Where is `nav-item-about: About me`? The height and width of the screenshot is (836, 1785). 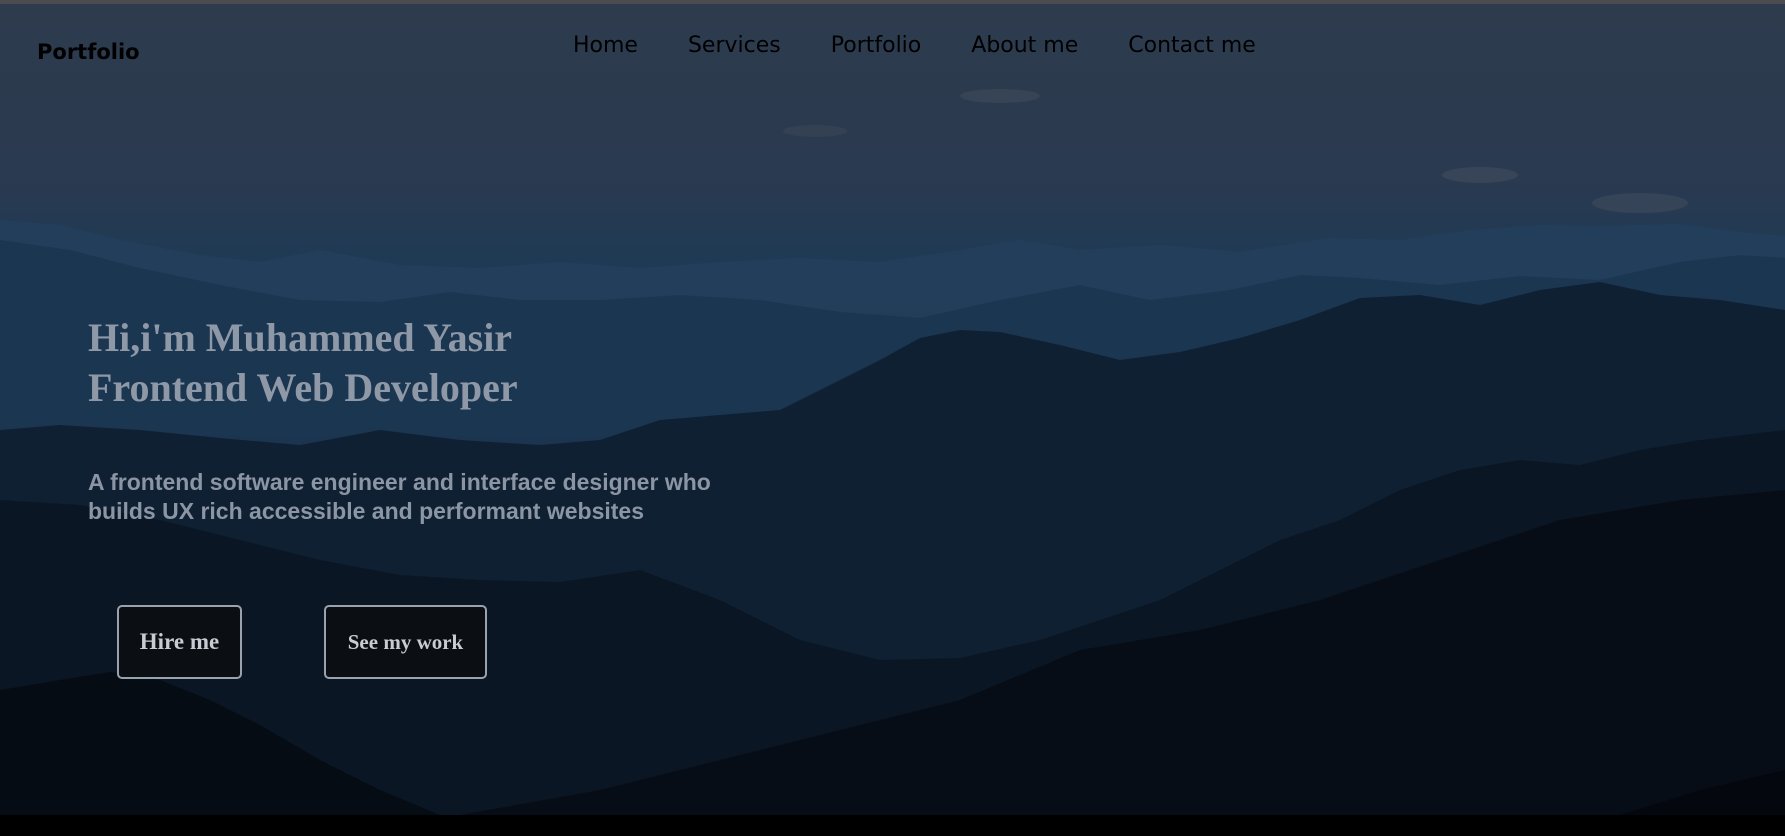
nav-item-about: About me is located at coordinates (1024, 45).